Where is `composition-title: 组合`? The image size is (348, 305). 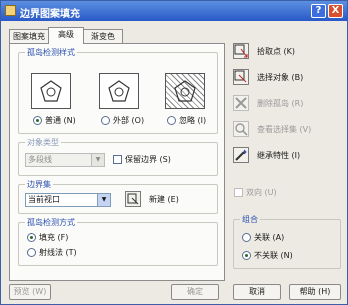 composition-title: 组合 is located at coordinates (250, 219).